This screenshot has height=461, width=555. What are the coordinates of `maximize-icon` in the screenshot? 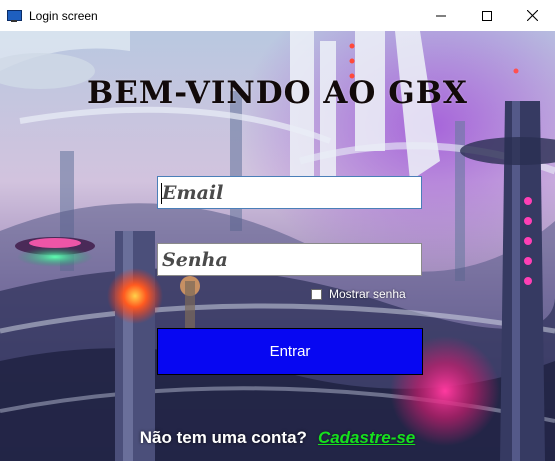 It's located at (487, 15).